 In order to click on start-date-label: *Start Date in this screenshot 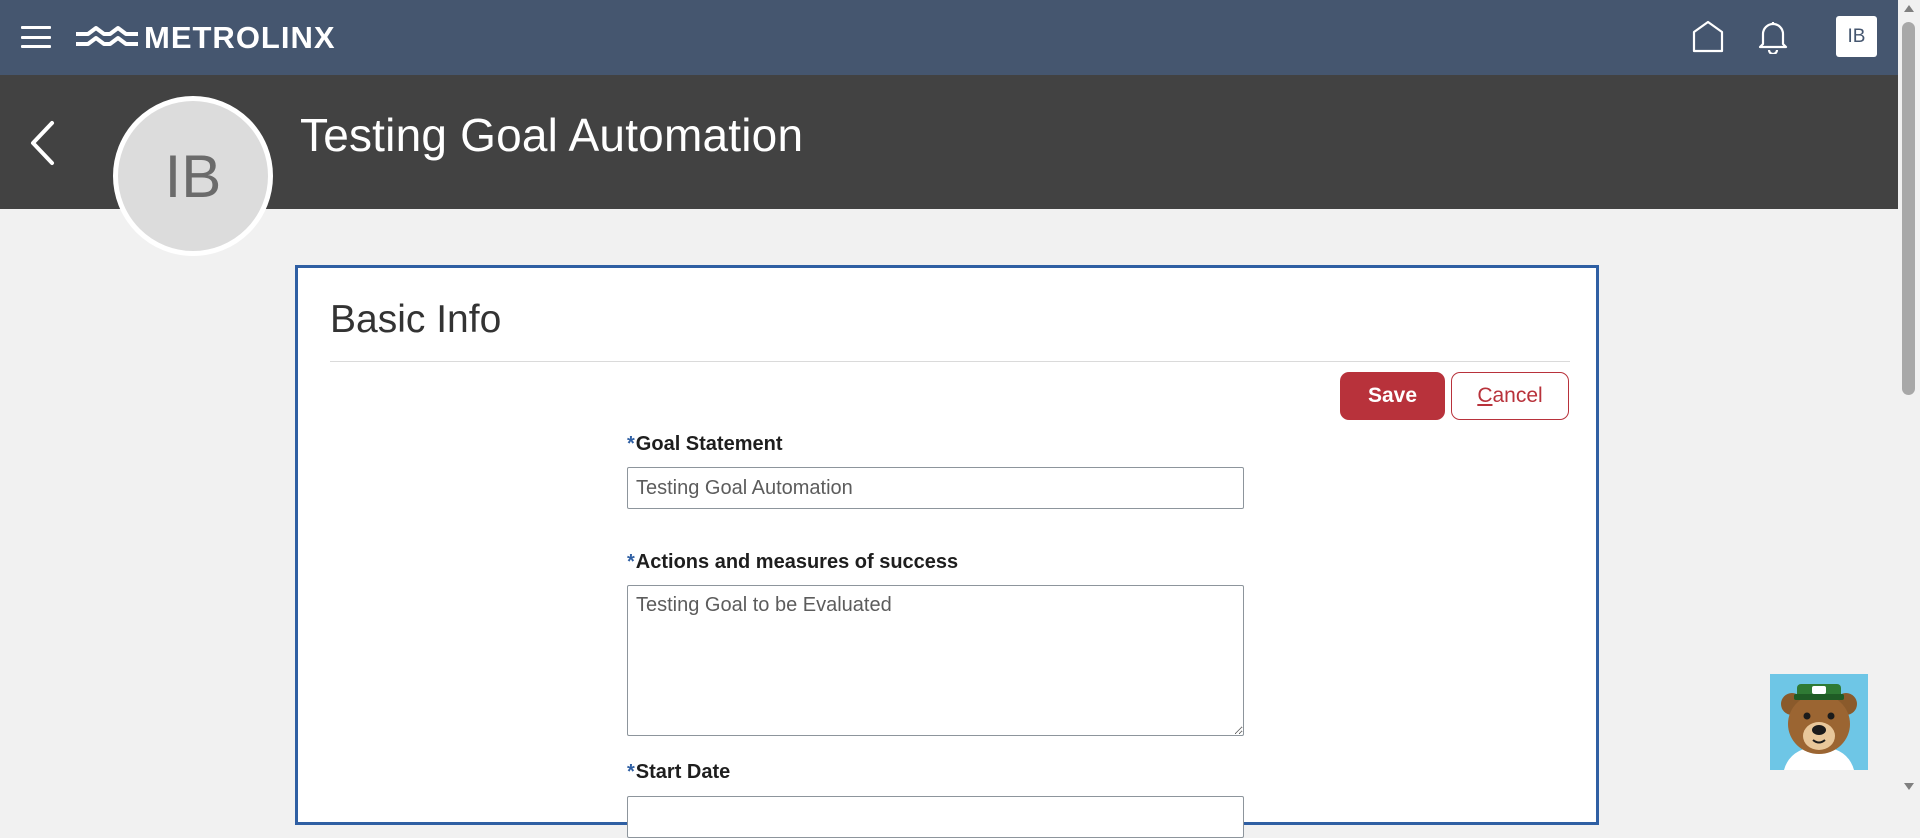, I will do `click(679, 772)`.